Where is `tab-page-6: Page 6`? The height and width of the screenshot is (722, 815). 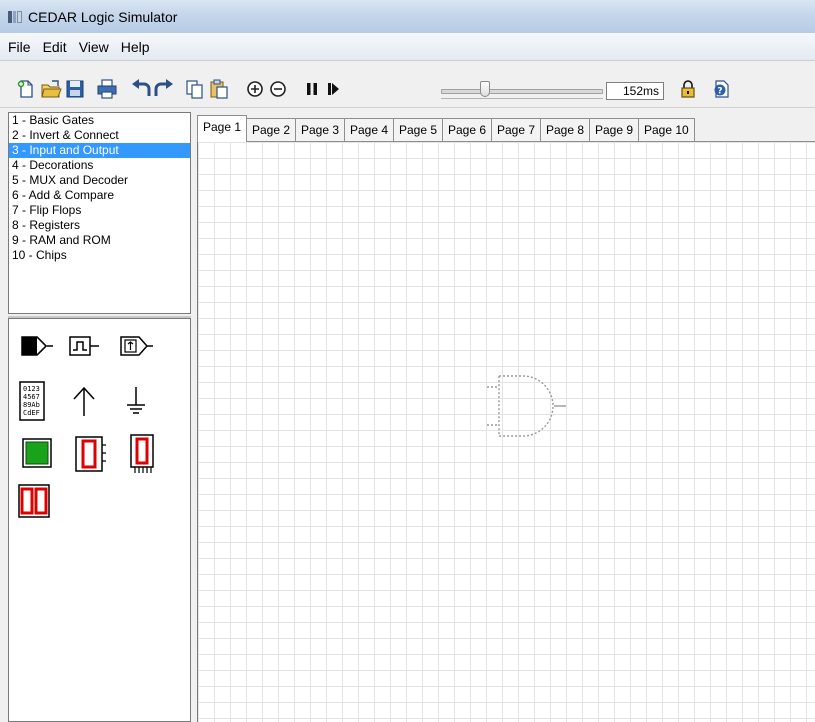 tab-page-6: Page 6 is located at coordinates (467, 130).